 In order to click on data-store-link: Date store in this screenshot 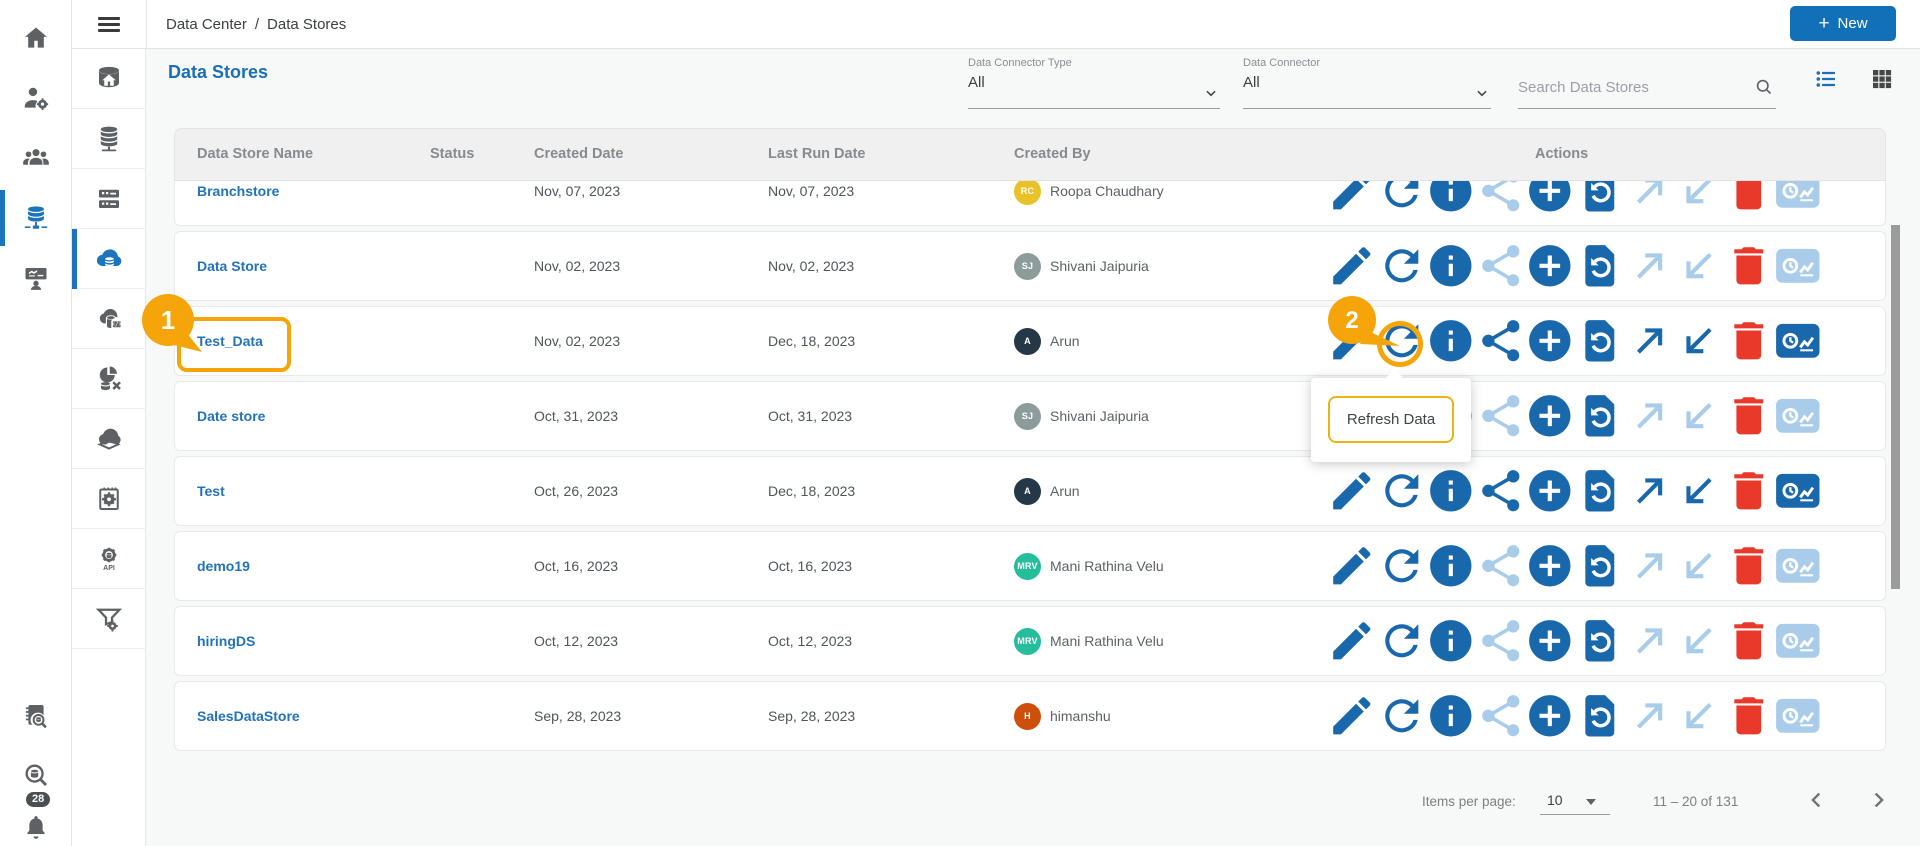, I will do `click(231, 416)`.